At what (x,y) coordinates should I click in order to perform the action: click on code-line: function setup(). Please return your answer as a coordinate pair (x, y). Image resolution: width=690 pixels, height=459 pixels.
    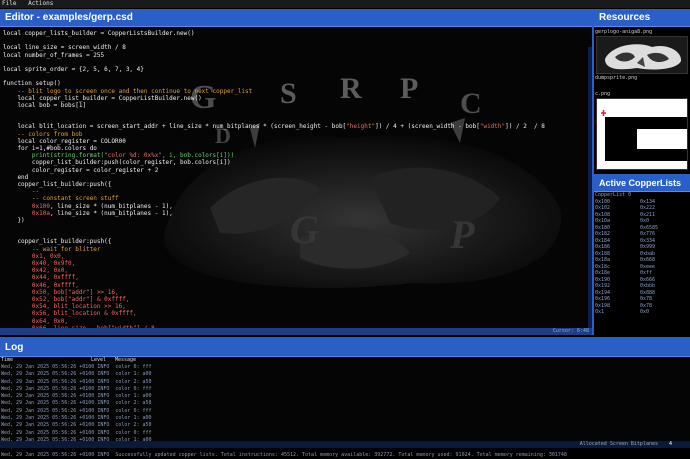
    Looking at the image, I should click on (274, 83).